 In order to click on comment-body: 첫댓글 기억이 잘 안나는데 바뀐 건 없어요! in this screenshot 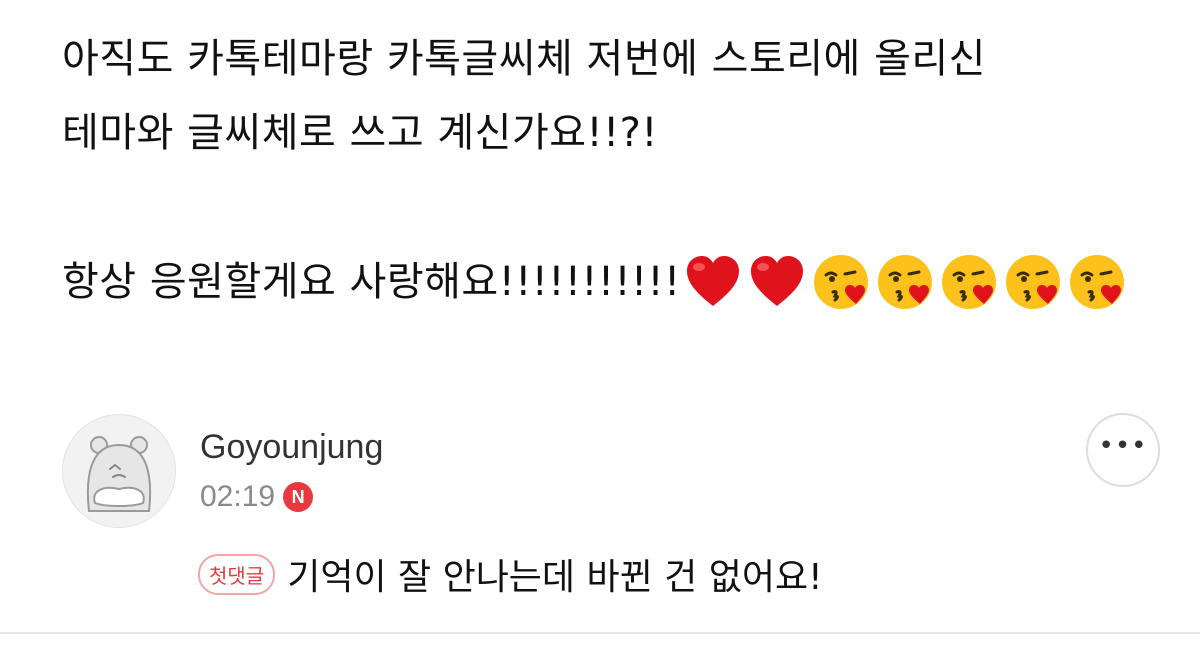, I will do `click(510, 574)`.